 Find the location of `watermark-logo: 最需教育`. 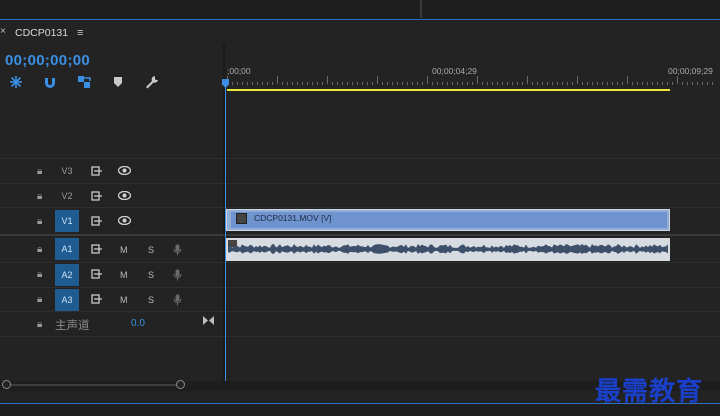

watermark-logo: 最需教育 is located at coordinates (649, 392).